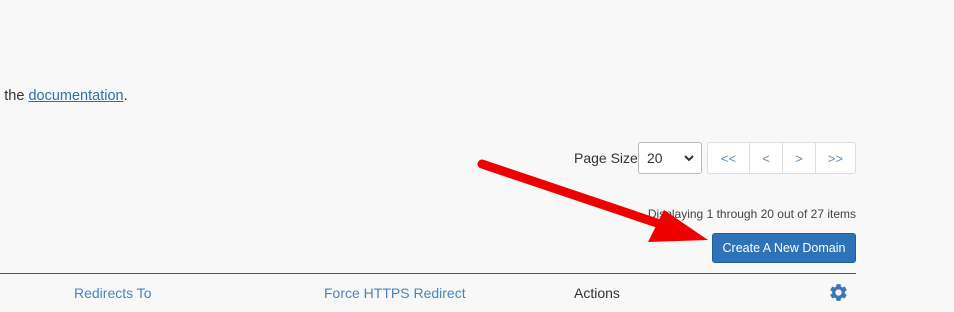 This screenshot has width=954, height=312. I want to click on page-size-label: Page Size, so click(606, 158).